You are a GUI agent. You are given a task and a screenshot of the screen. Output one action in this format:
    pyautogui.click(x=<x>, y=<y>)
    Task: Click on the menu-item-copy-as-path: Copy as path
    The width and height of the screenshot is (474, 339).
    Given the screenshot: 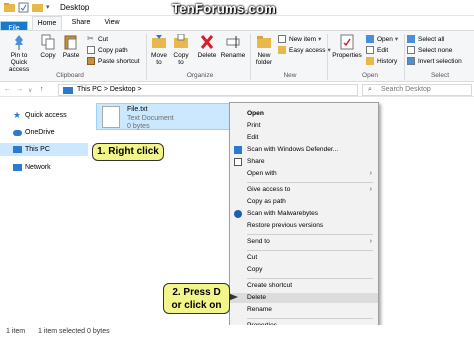 What is the action you would take?
    pyautogui.click(x=304, y=202)
    